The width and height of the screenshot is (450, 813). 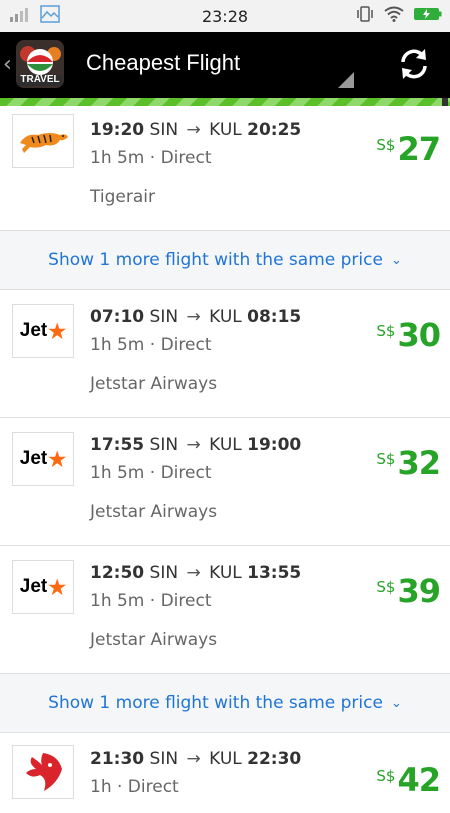 I want to click on flight-price: S$ 39, so click(x=408, y=591).